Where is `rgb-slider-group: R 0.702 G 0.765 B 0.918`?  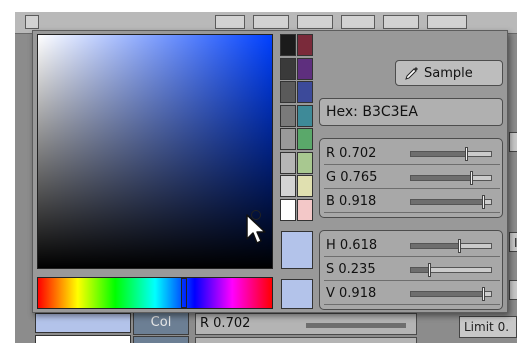 rgb-slider-group: R 0.702 G 0.765 B 0.918 is located at coordinates (411, 178).